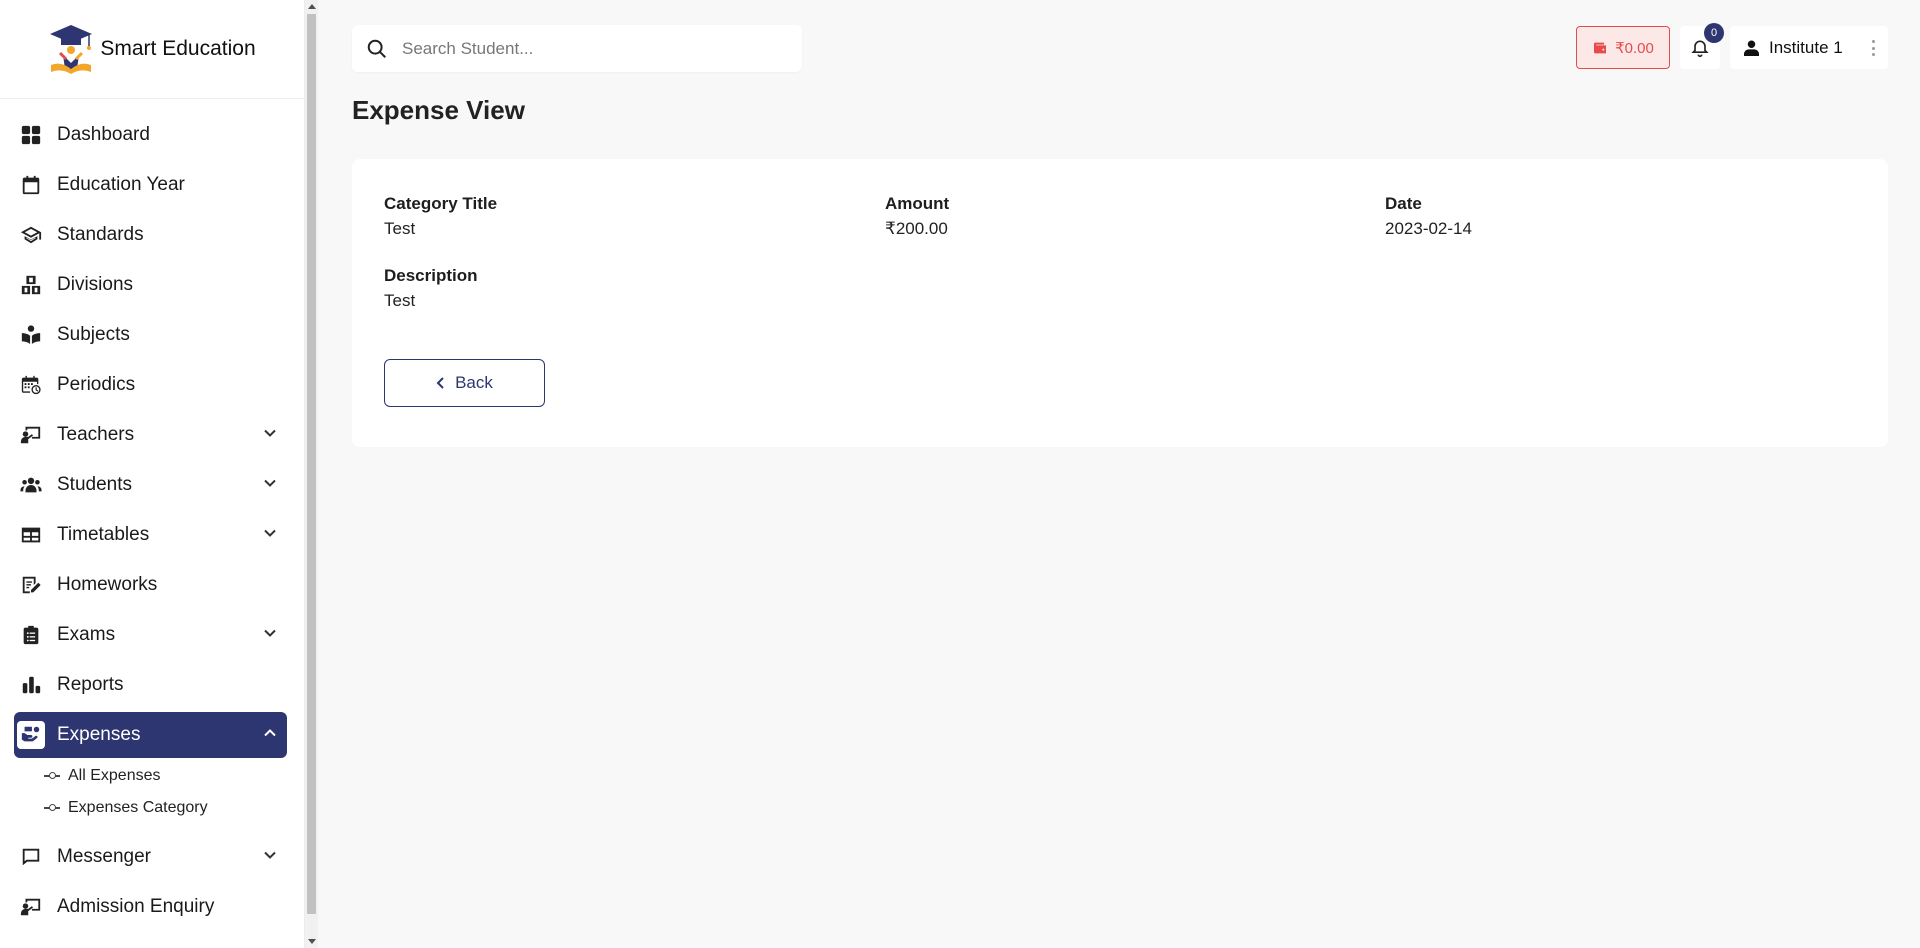 The width and height of the screenshot is (1920, 948). I want to click on users-icon, so click(31, 485).